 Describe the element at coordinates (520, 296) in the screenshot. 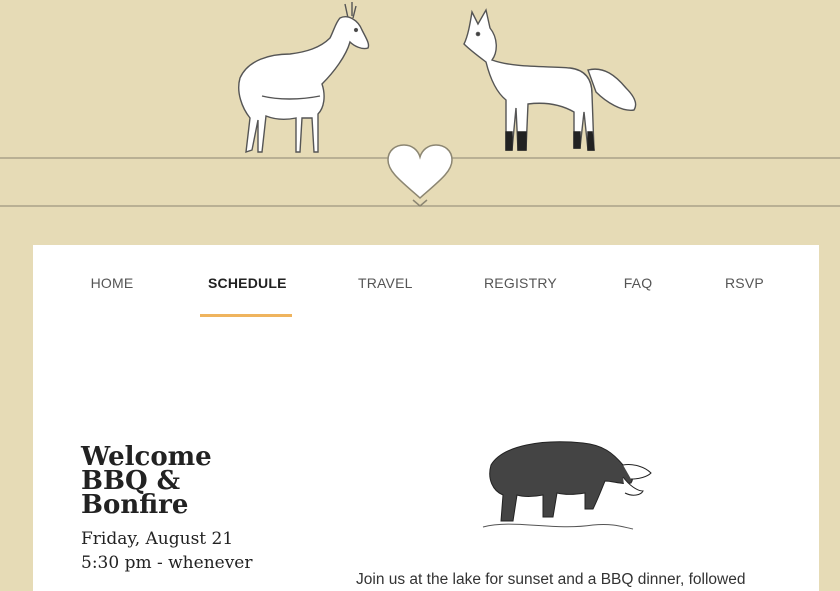

I see `nav-item-registry: REGISTRY` at that location.